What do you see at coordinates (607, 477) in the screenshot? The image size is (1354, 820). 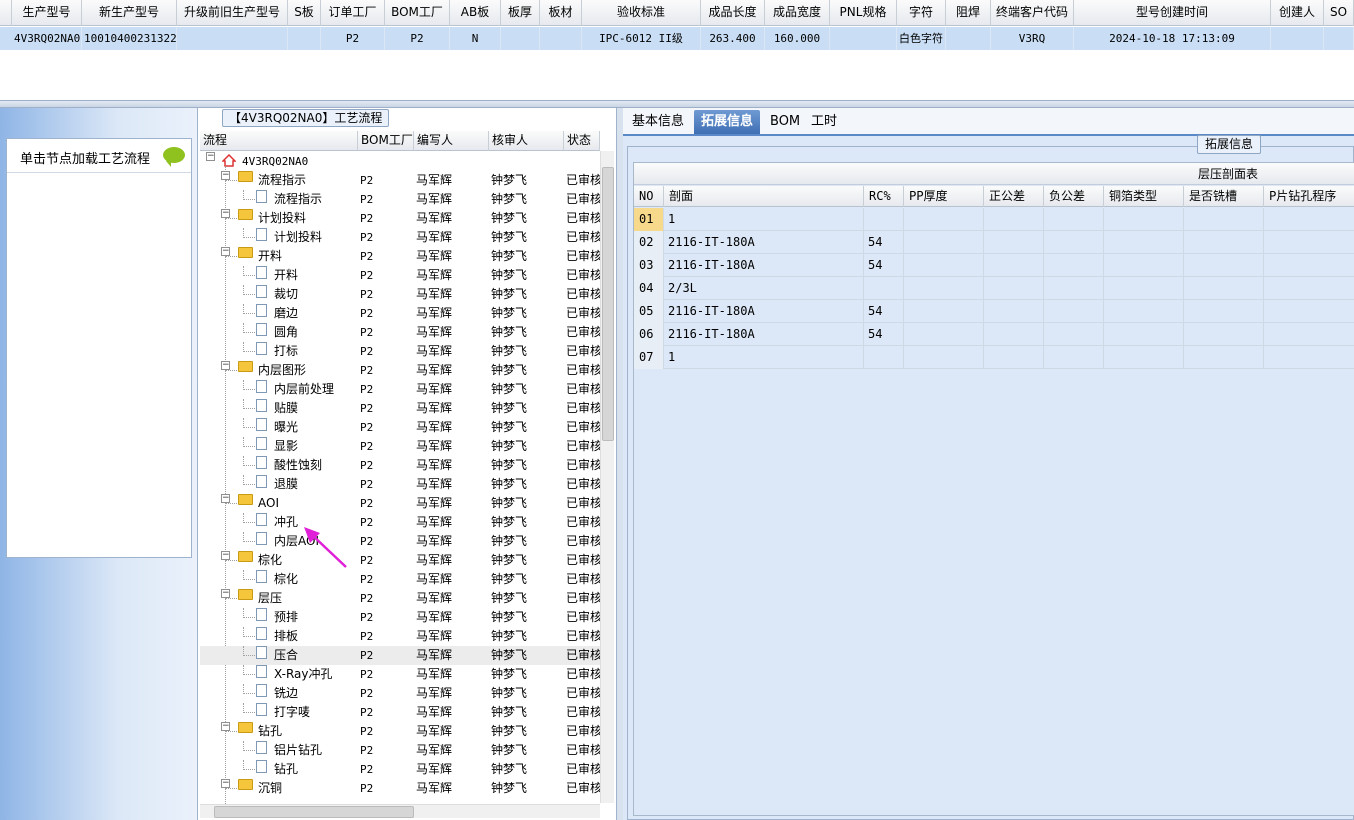 I see `tree-vertical-scrollbar` at bounding box center [607, 477].